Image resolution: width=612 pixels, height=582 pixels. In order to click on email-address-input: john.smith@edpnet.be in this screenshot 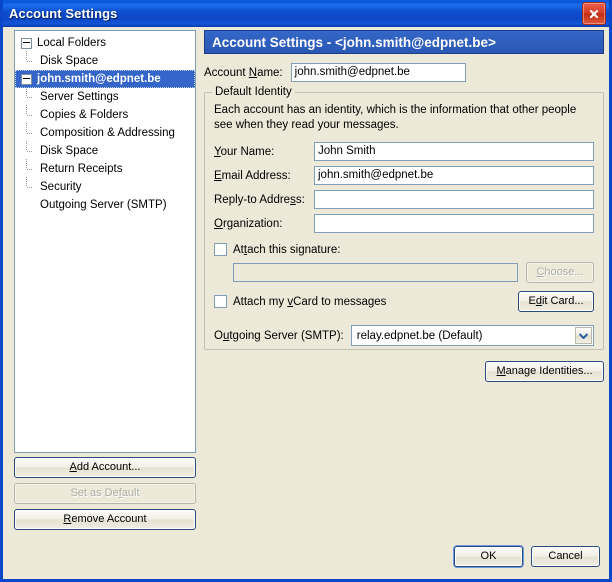, I will do `click(454, 175)`.